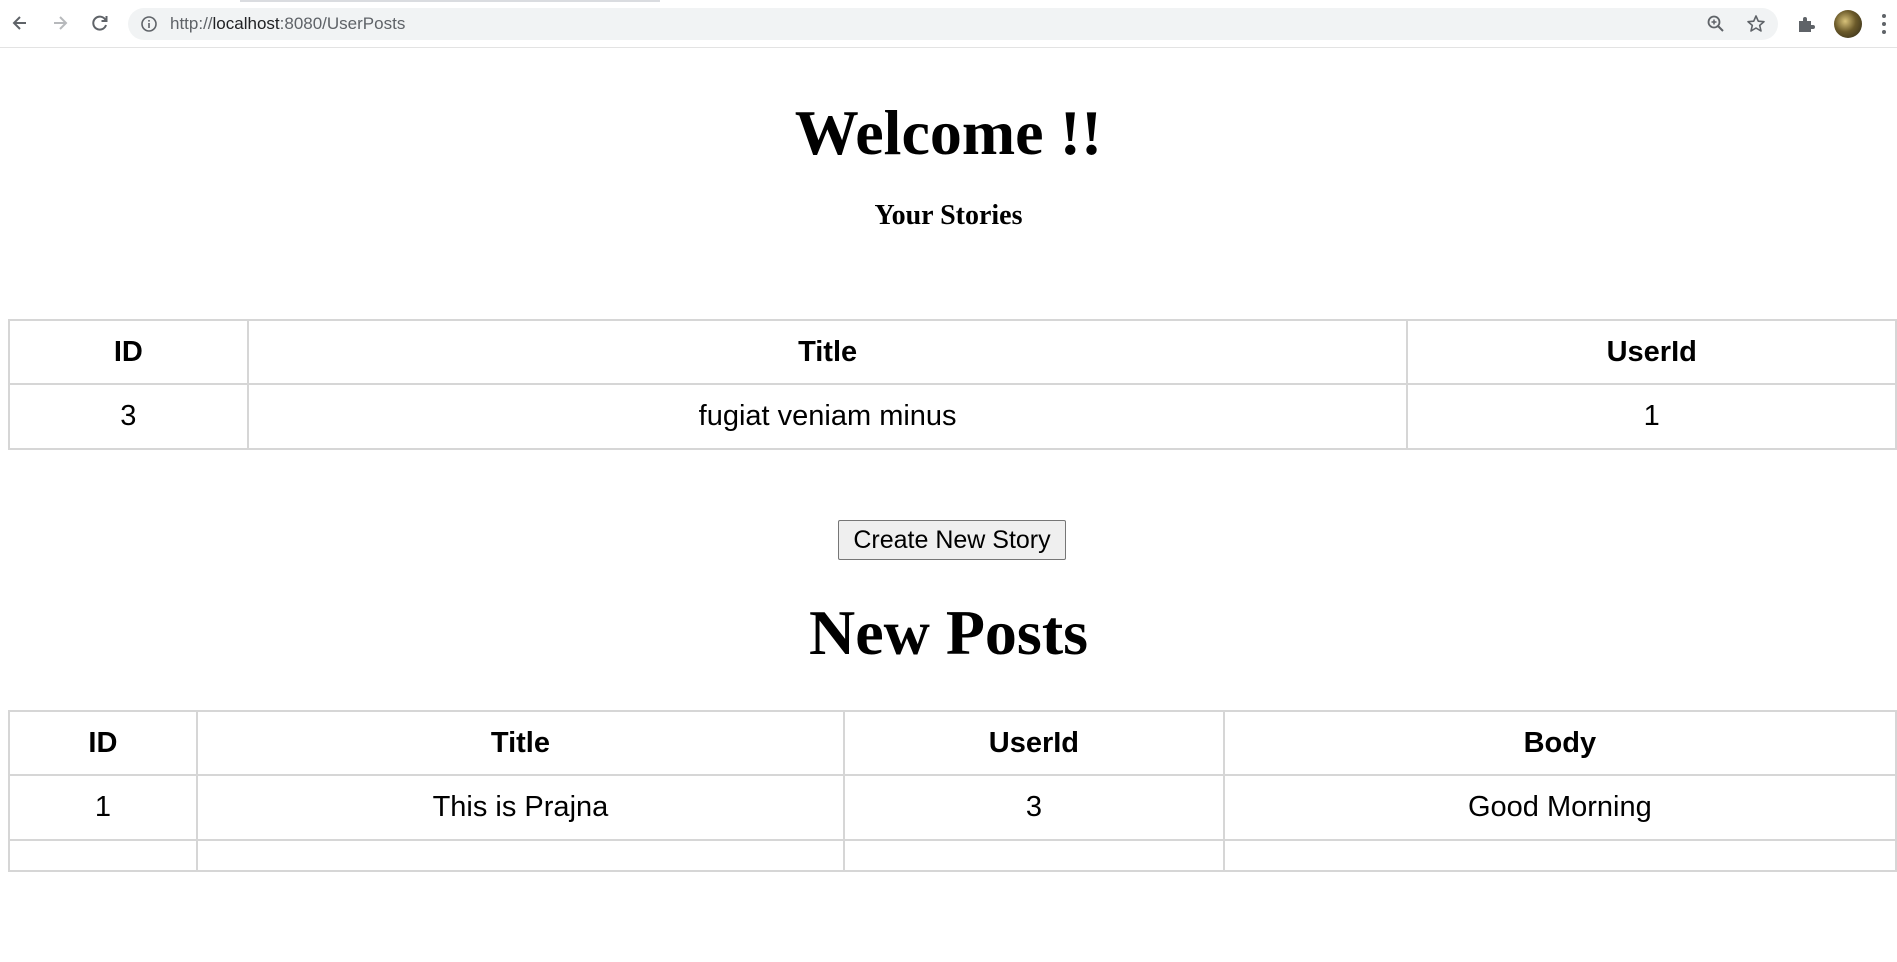  I want to click on table-row: 1 This is Prajna 3 Good Morning, so click(952, 807).